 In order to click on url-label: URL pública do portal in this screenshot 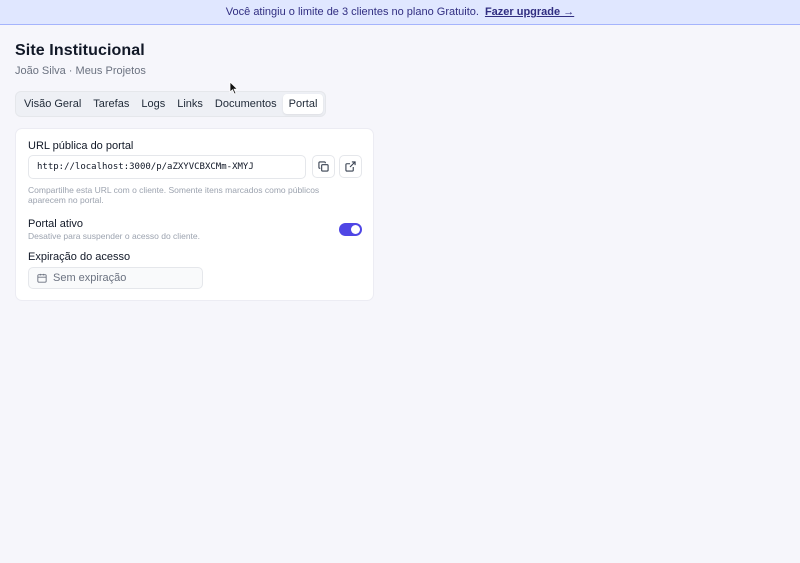, I will do `click(81, 146)`.